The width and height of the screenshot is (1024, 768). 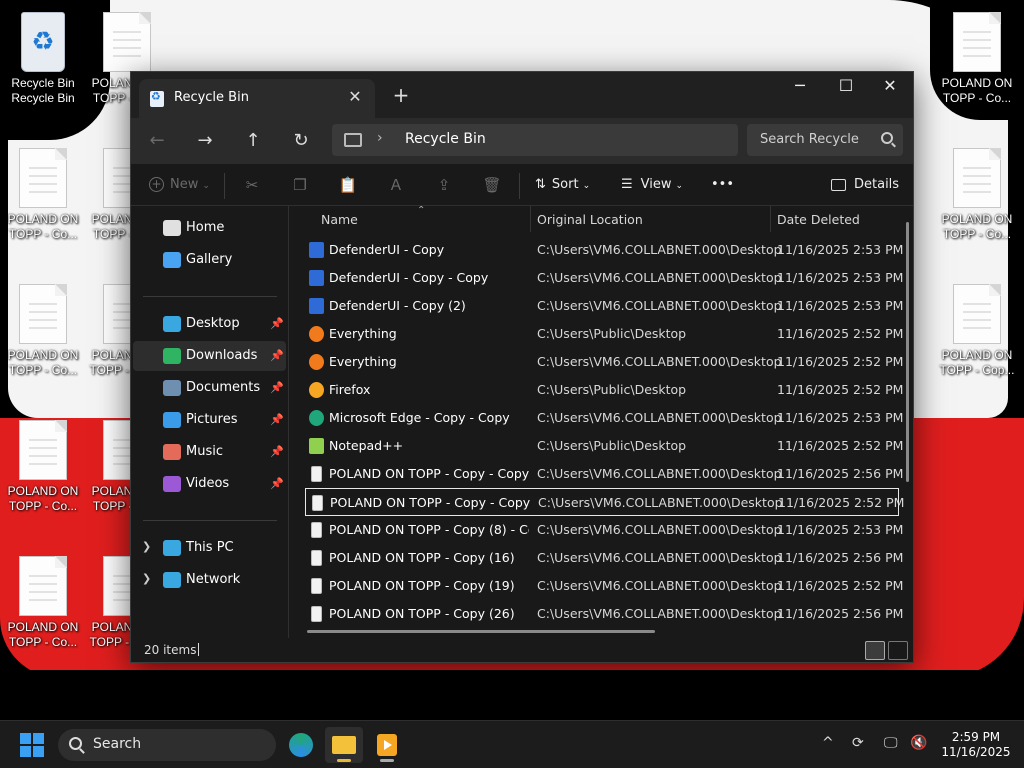 I want to click on more-options-button: •••, so click(x=722, y=185).